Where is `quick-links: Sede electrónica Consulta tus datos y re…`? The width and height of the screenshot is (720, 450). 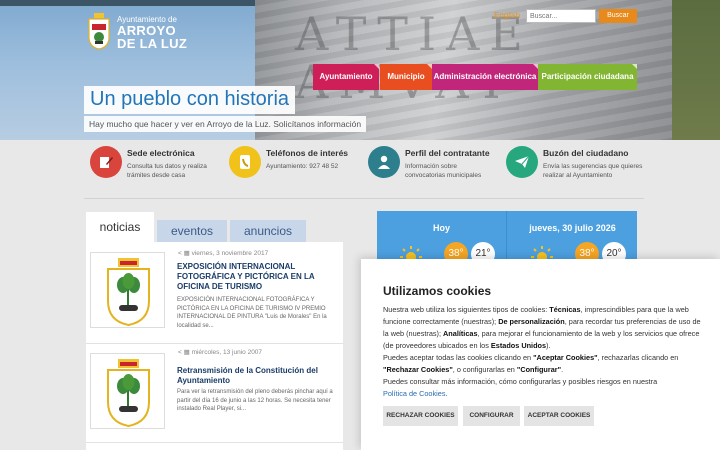
quick-links: Sede electrónica Consulta tus datos y re… is located at coordinates (364, 170).